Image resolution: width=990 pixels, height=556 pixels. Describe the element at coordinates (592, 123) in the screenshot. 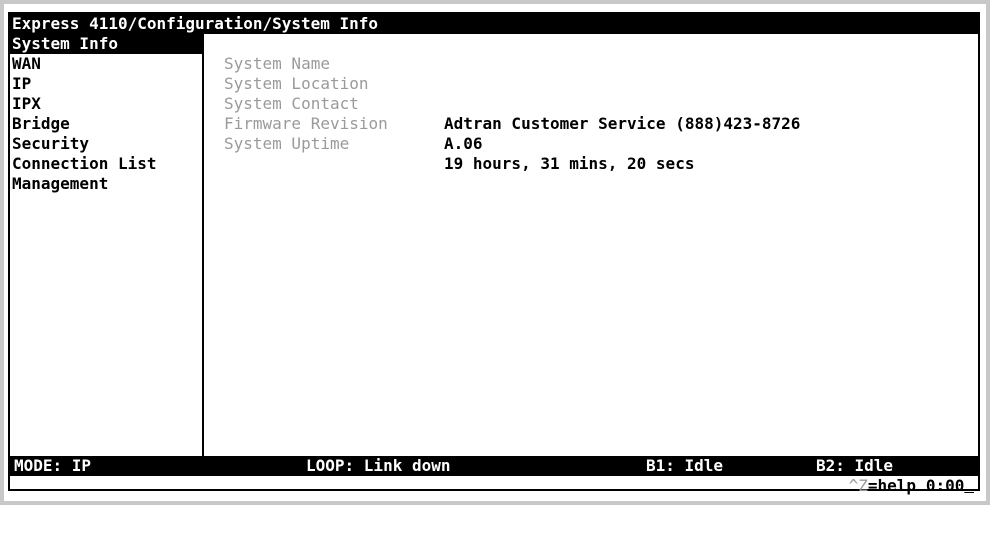

I see `field-row-firmware-revision: Firmware Revision A.06` at that location.